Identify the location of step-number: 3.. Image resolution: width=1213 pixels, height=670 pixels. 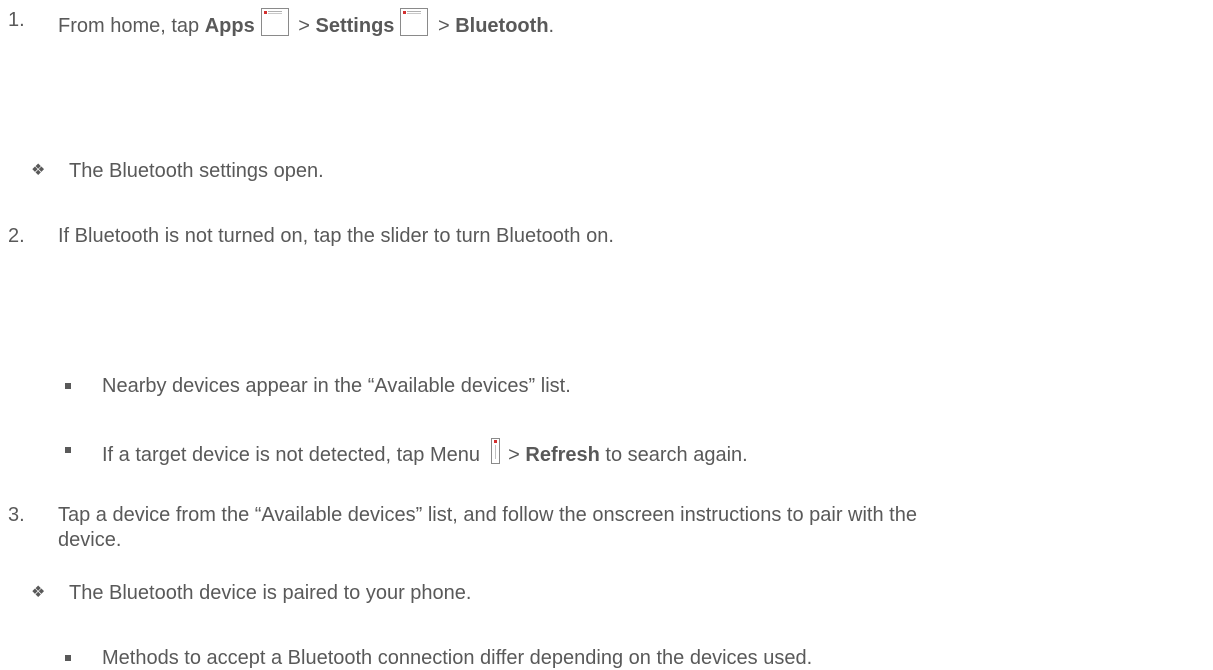
(16, 515).